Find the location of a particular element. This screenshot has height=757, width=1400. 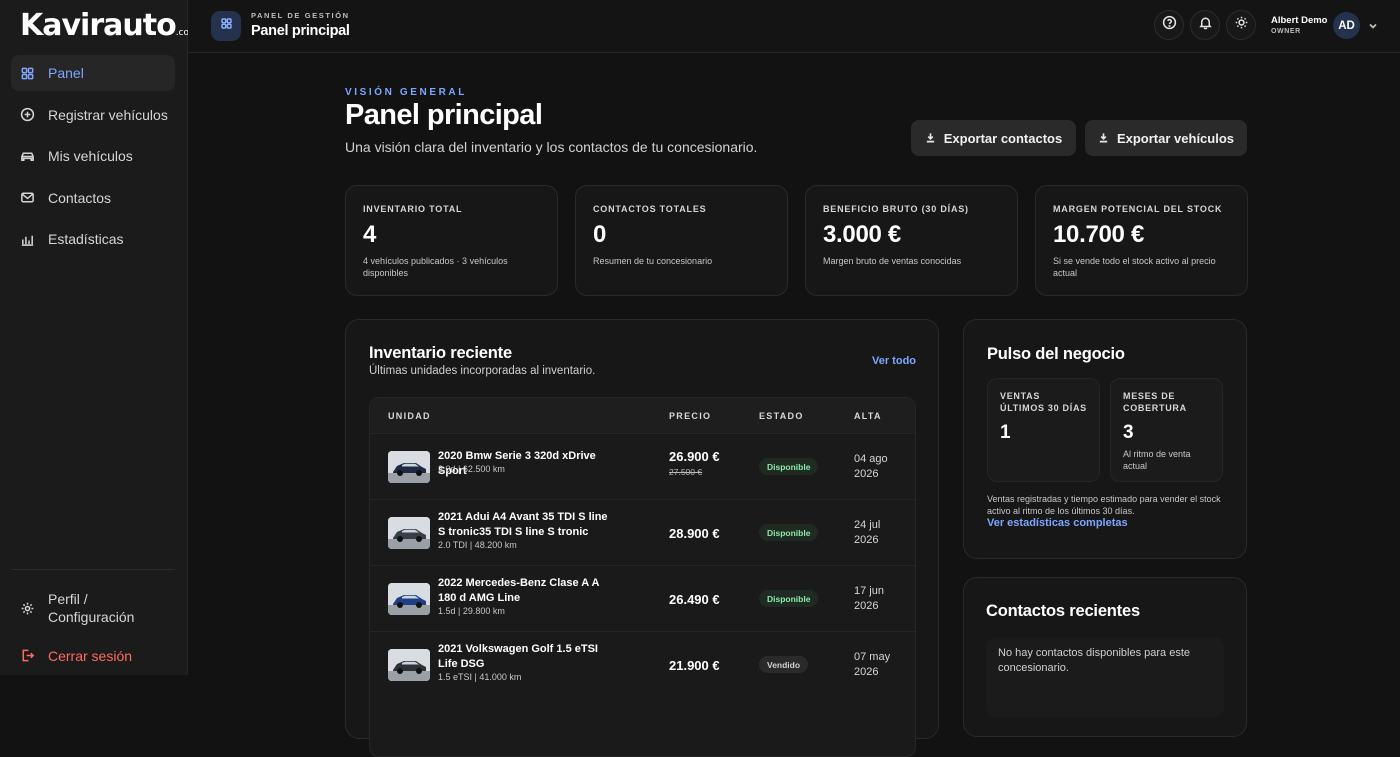

vehicle-meta: 1.5d | 29.800 km is located at coordinates (471, 611).